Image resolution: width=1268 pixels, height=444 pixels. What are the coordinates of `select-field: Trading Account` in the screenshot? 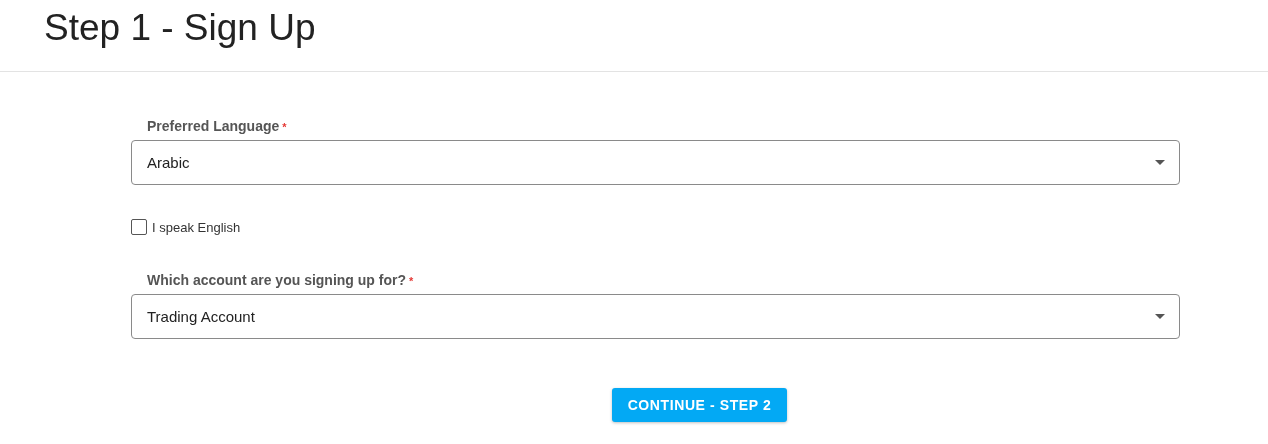 It's located at (655, 316).